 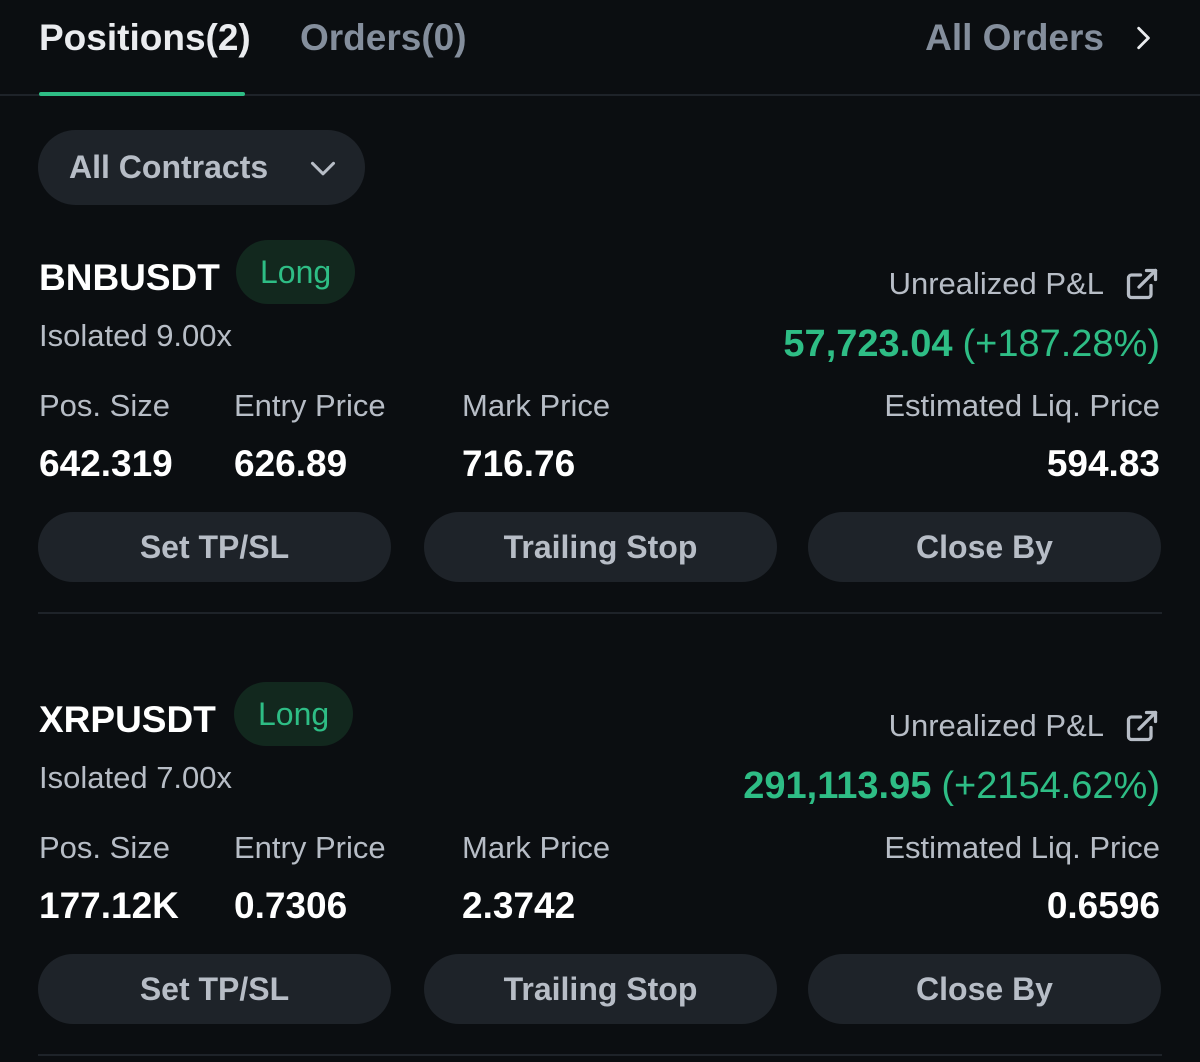 What do you see at coordinates (519, 463) in the screenshot?
I see `mark-price-value: 716.76` at bounding box center [519, 463].